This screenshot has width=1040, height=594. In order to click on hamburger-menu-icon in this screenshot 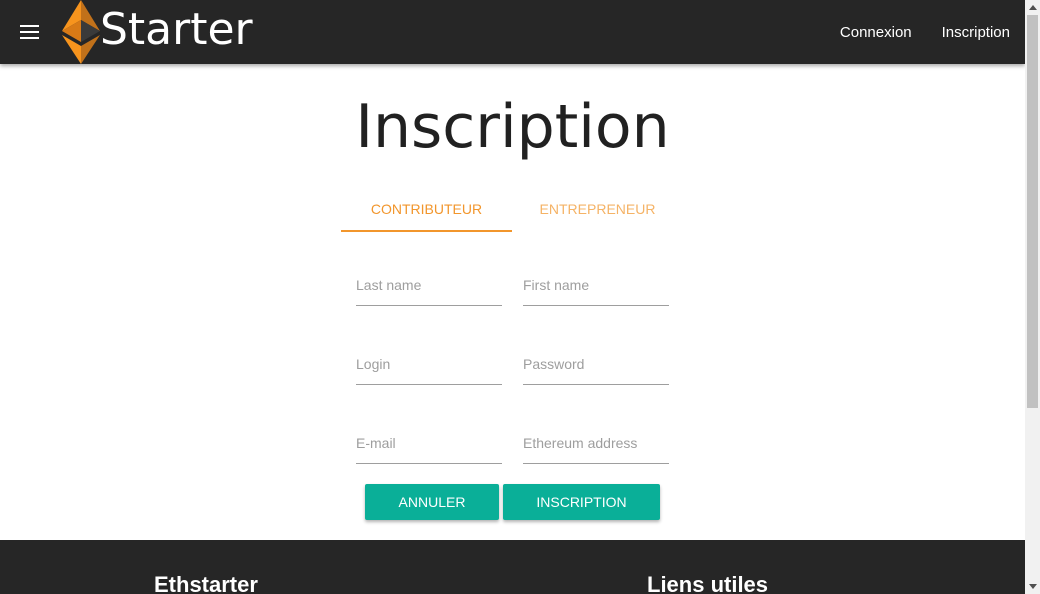, I will do `click(30, 32)`.